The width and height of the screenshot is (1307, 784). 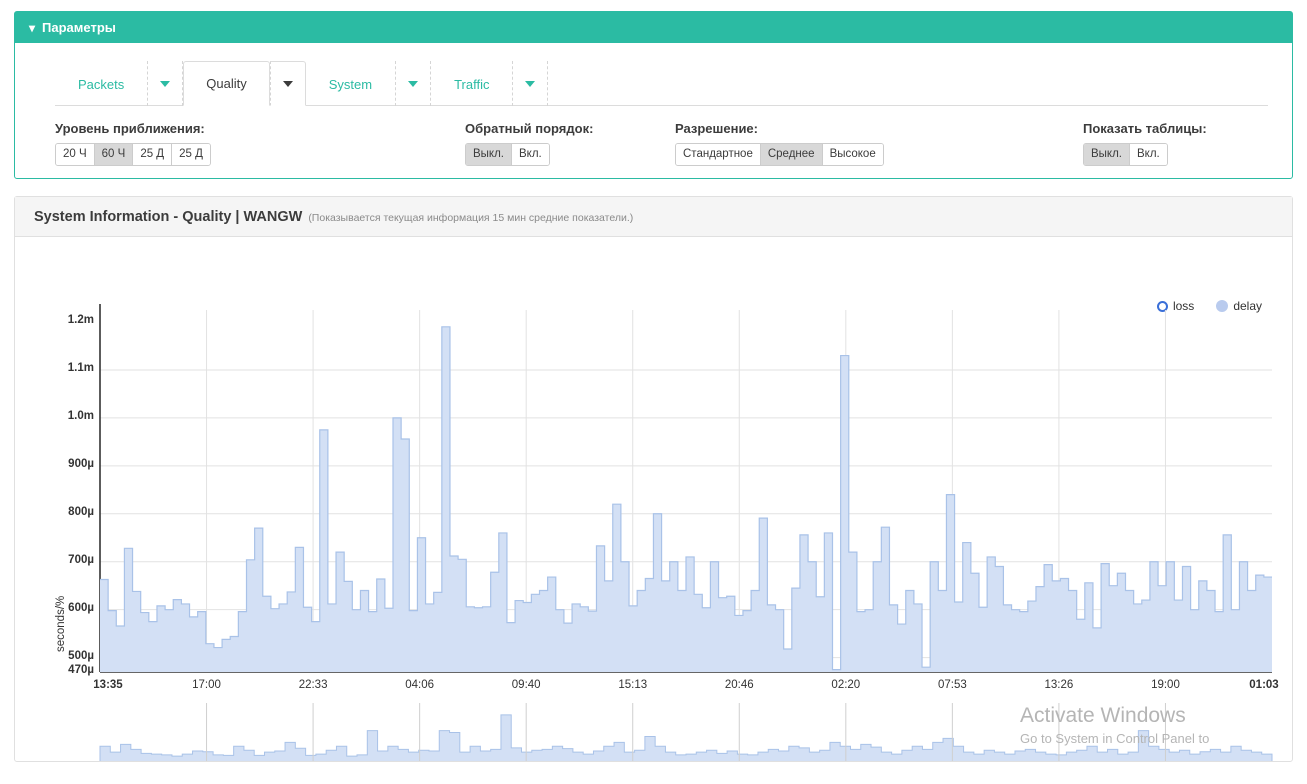 What do you see at coordinates (846, 685) in the screenshot?
I see `x-axis-tick-label: 02:20` at bounding box center [846, 685].